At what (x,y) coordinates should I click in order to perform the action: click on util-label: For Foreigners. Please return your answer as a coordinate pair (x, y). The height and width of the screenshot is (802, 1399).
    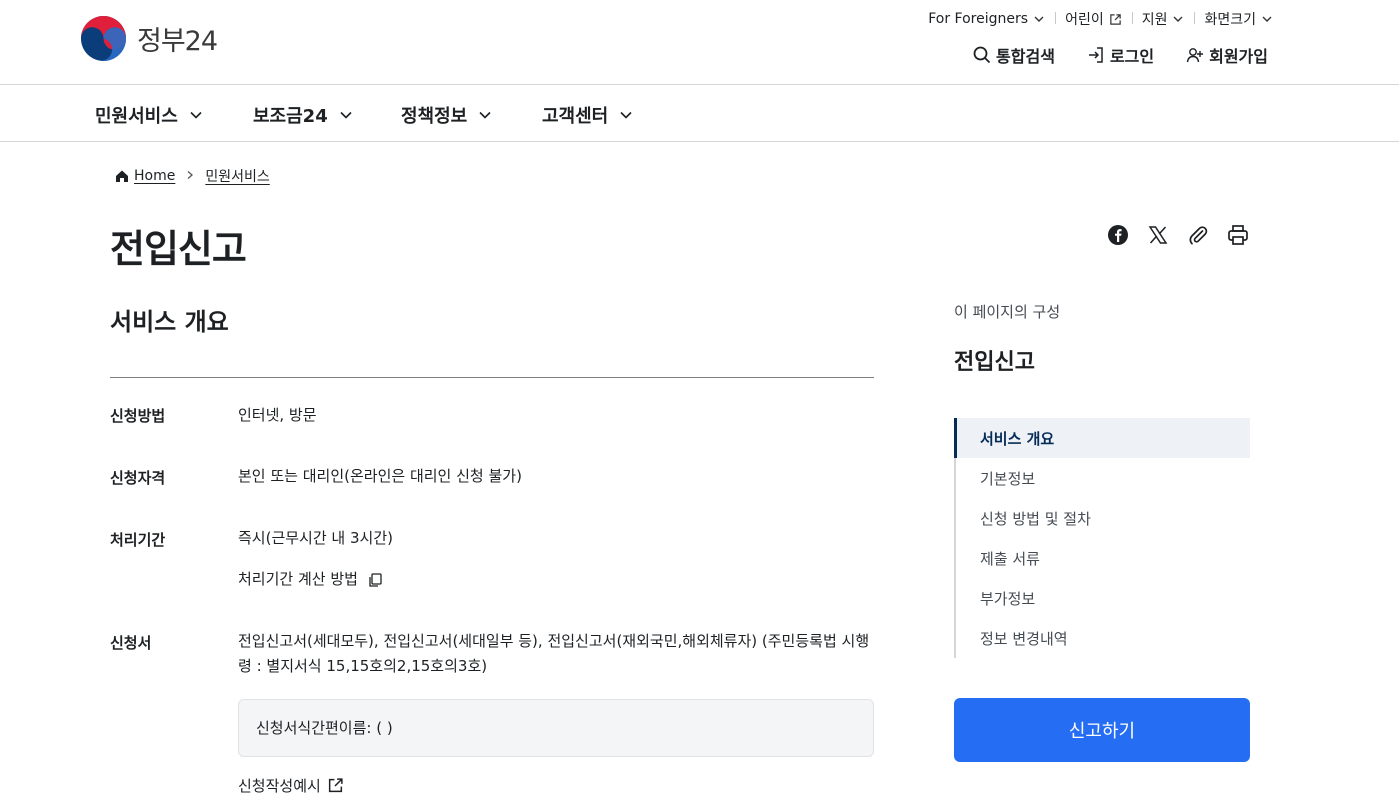
    Looking at the image, I should click on (978, 19).